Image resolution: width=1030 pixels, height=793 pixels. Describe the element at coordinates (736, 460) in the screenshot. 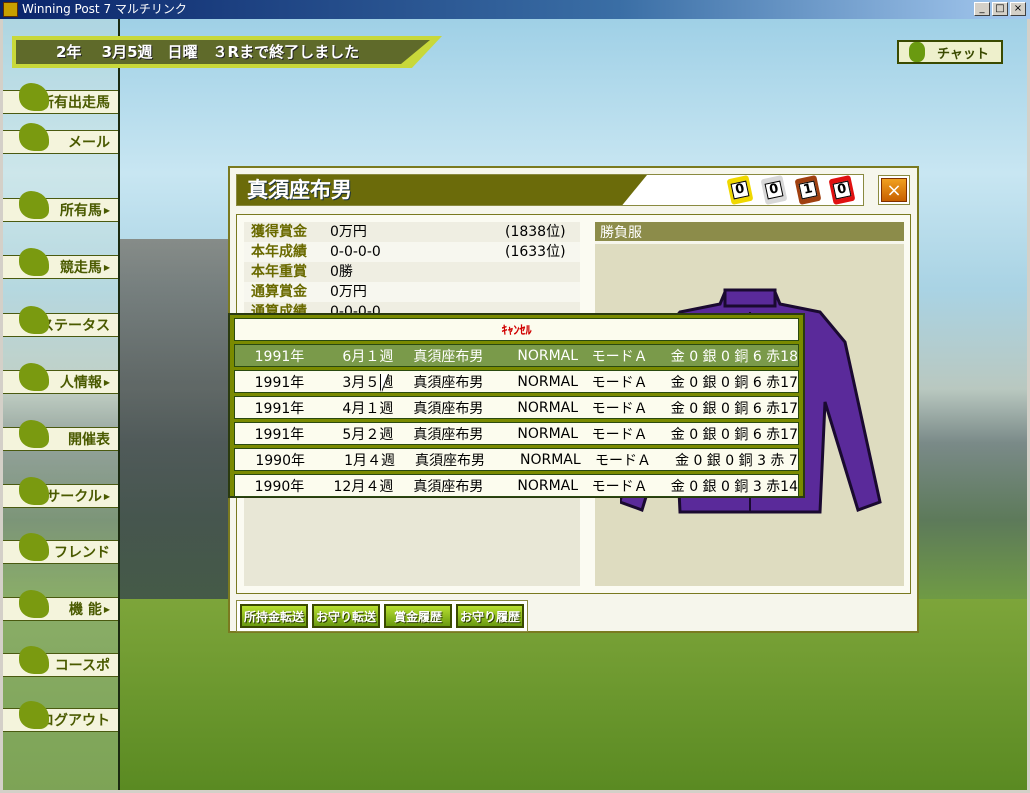

I see `row-charms: 金 0 銀 0 銅 3 赤 7` at that location.